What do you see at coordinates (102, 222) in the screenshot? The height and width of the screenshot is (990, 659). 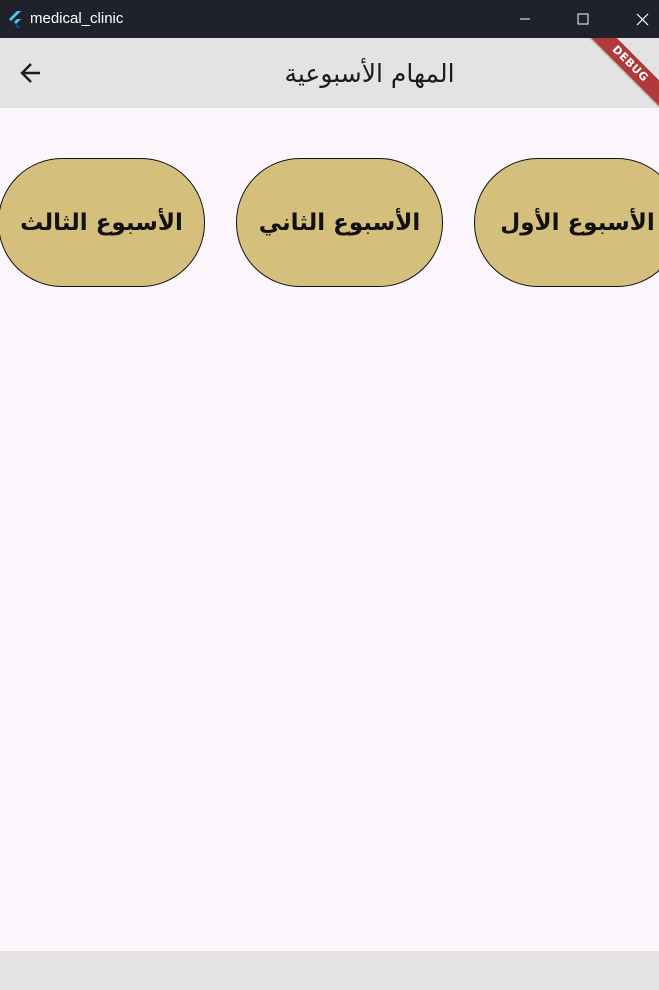 I see `week-3-button: الأسبوع الثالث` at bounding box center [102, 222].